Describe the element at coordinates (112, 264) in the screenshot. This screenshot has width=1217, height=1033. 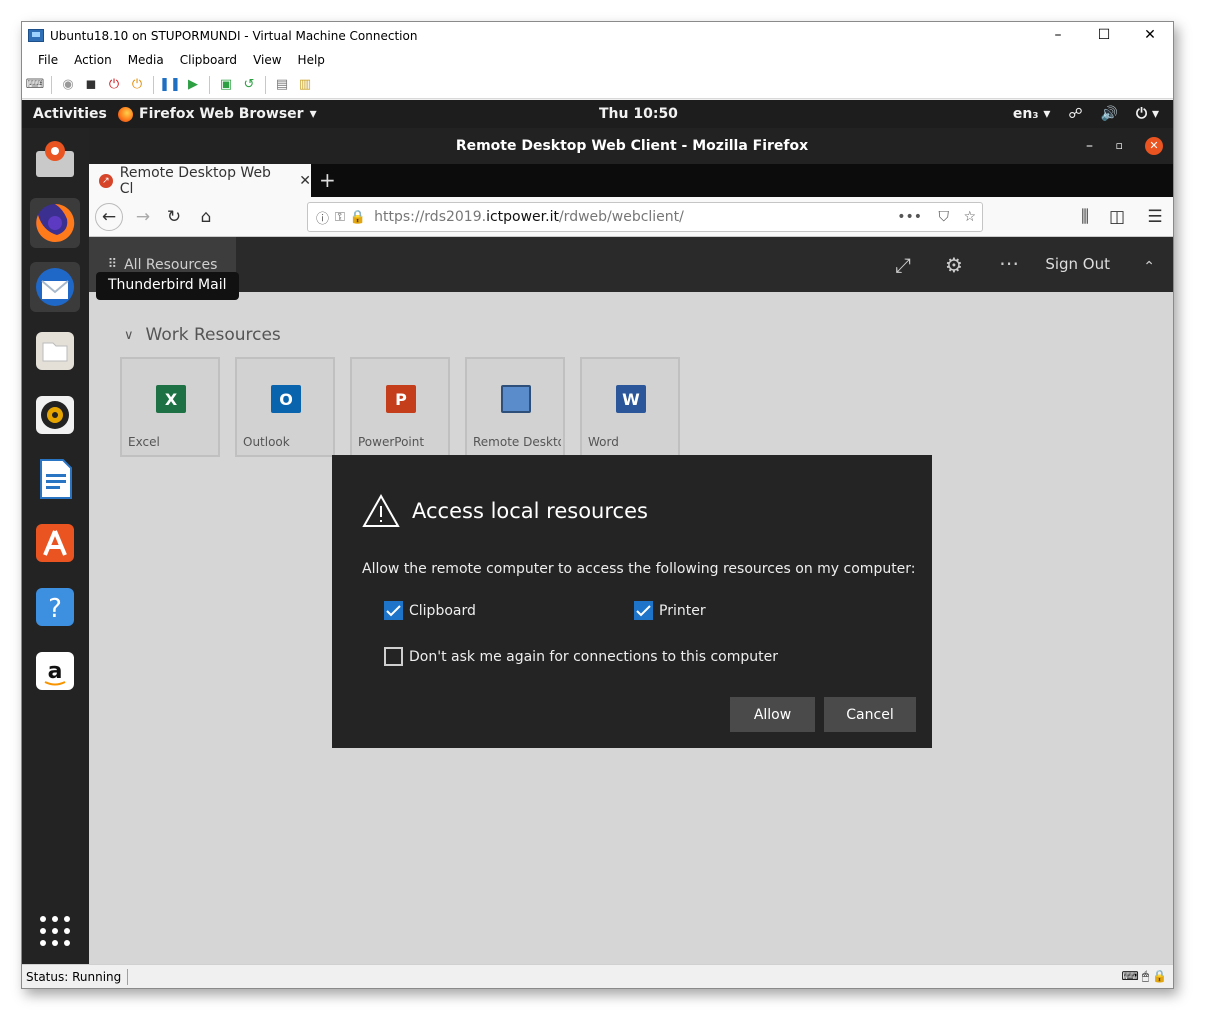
I see `grid-icon: ⠿` at that location.